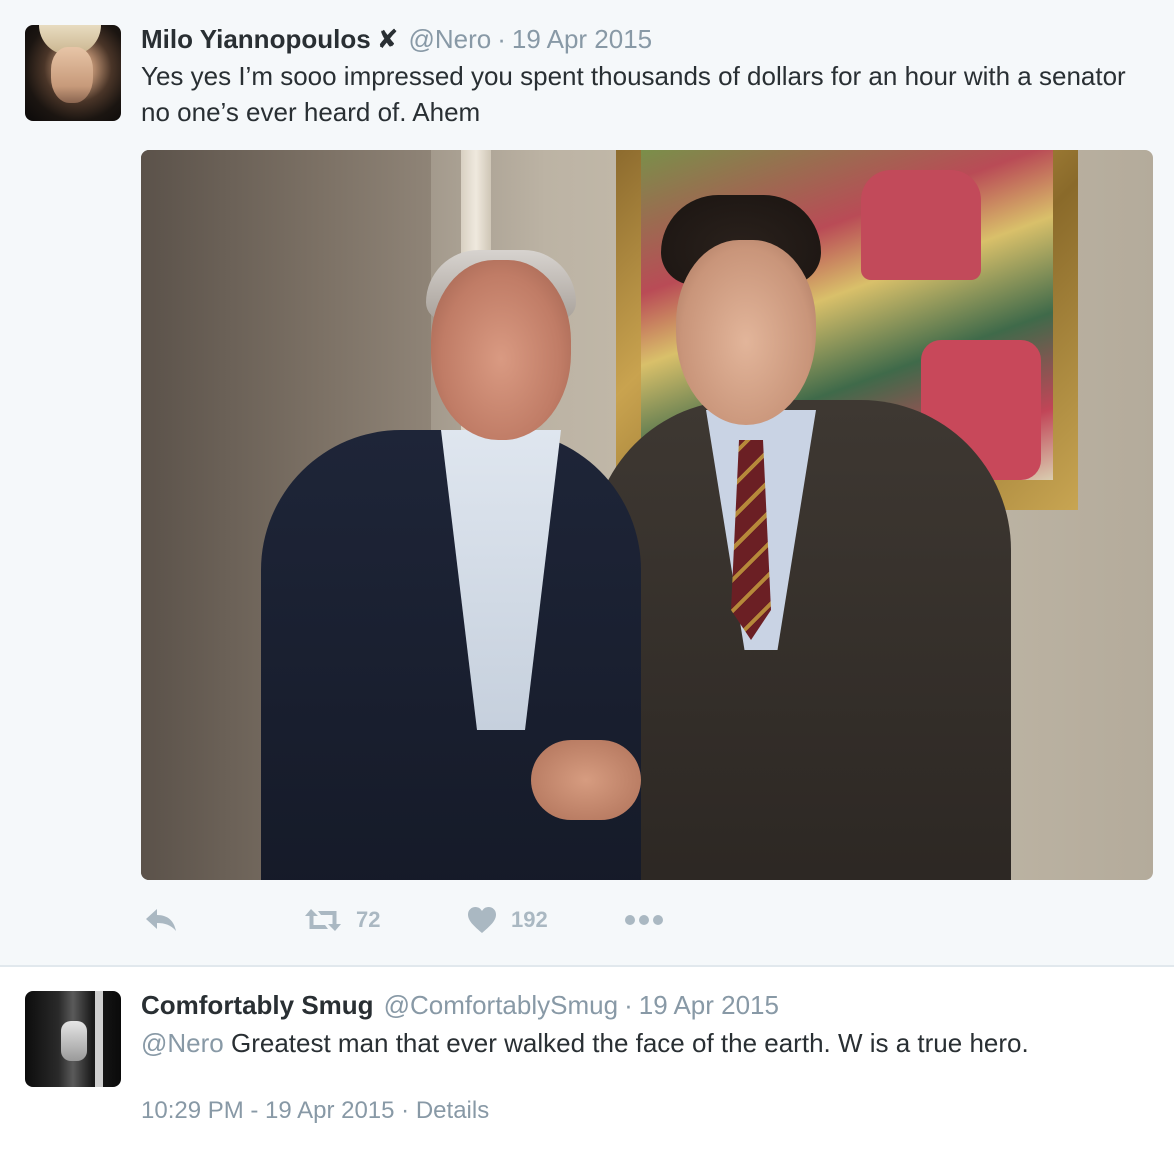 The width and height of the screenshot is (1174, 1150). Describe the element at coordinates (501, 350) in the screenshot. I see `photo-person-left-head` at that location.